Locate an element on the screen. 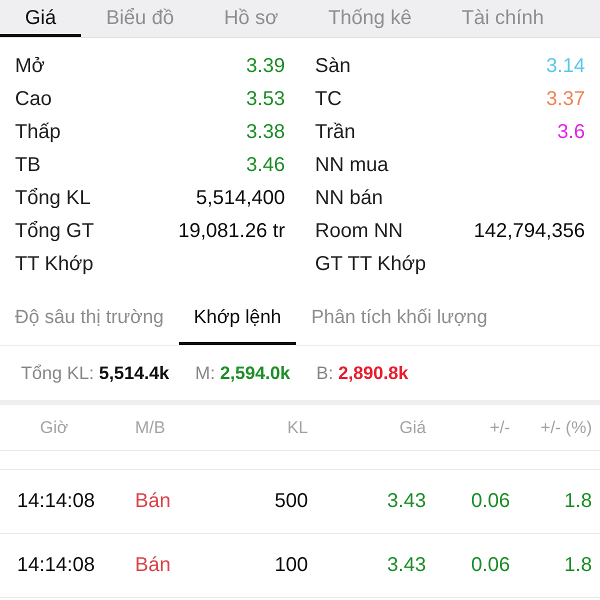 The width and height of the screenshot is (600, 600). stat-label: Room NN is located at coordinates (359, 231).